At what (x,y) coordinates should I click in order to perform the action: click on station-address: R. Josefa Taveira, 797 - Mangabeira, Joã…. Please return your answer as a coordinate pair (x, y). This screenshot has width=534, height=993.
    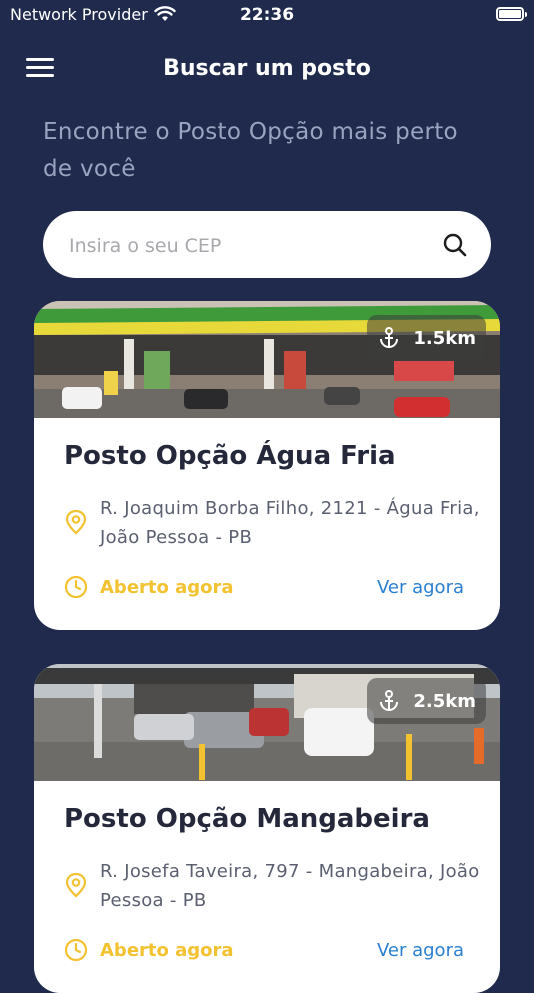
    Looking at the image, I should click on (290, 886).